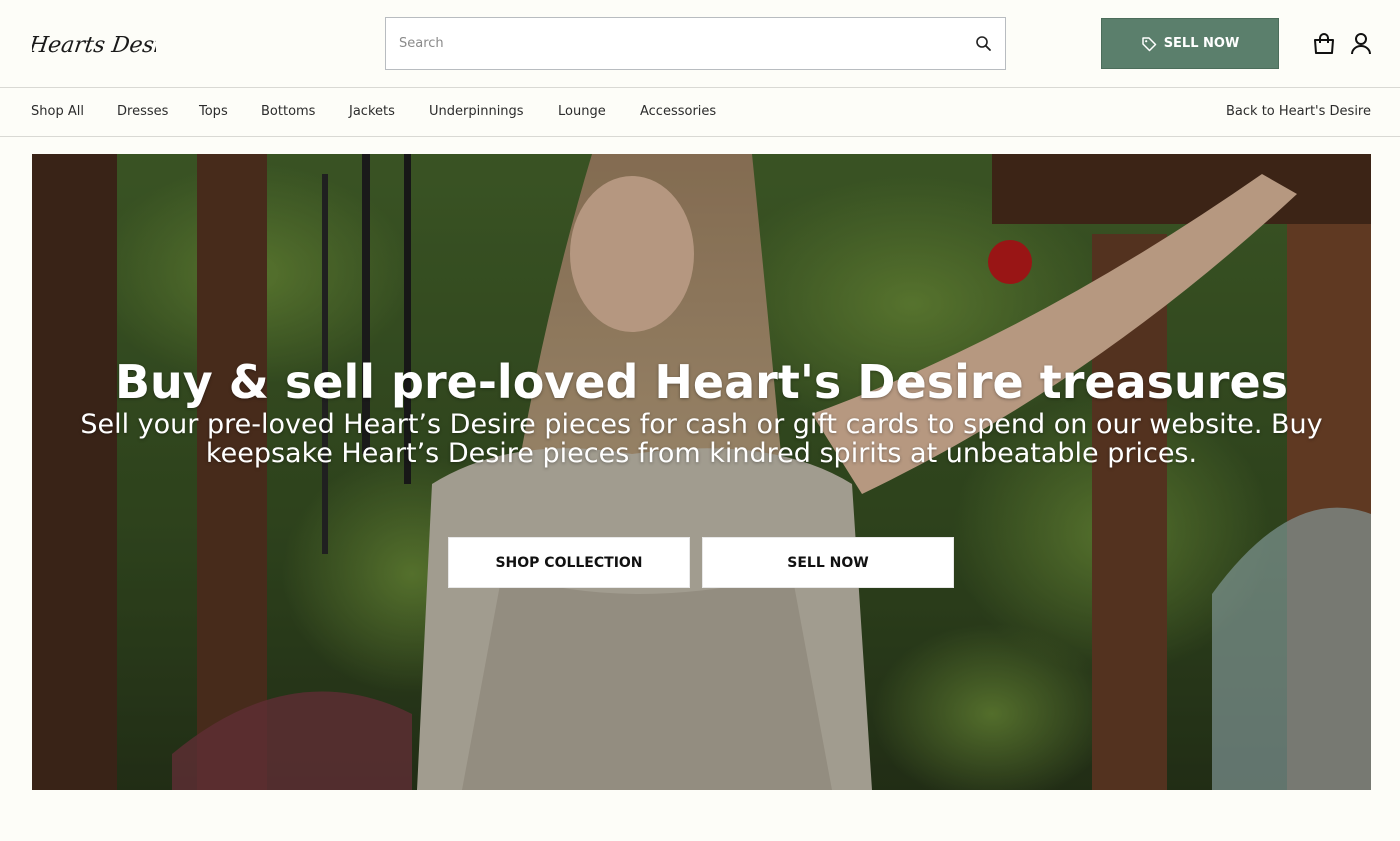 The width and height of the screenshot is (1400, 841). I want to click on search-input, so click(666, 43).